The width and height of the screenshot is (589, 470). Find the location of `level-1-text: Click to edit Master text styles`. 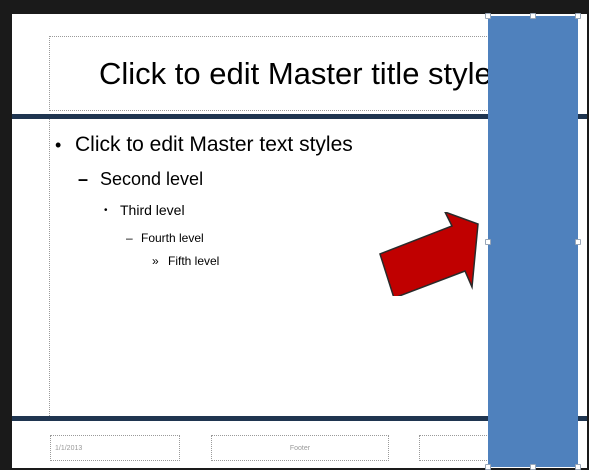

level-1-text: Click to edit Master text styles is located at coordinates (214, 144).